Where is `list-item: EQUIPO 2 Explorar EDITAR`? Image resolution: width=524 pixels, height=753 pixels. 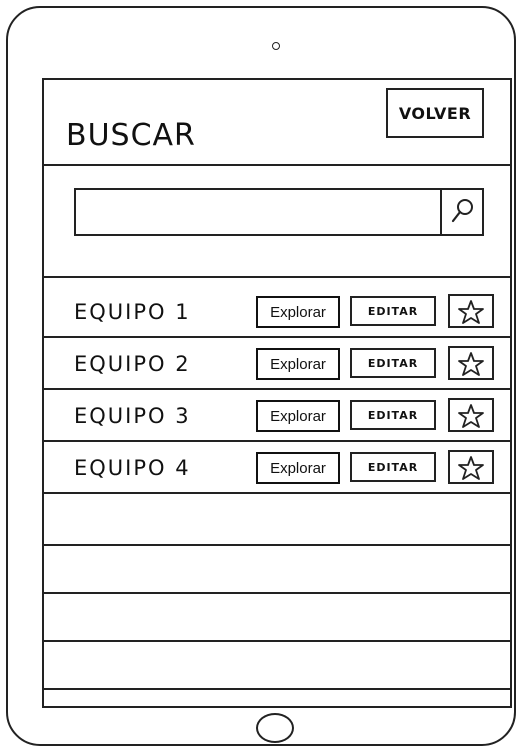
list-item: EQUIPO 2 Explorar EDITAR is located at coordinates (277, 366).